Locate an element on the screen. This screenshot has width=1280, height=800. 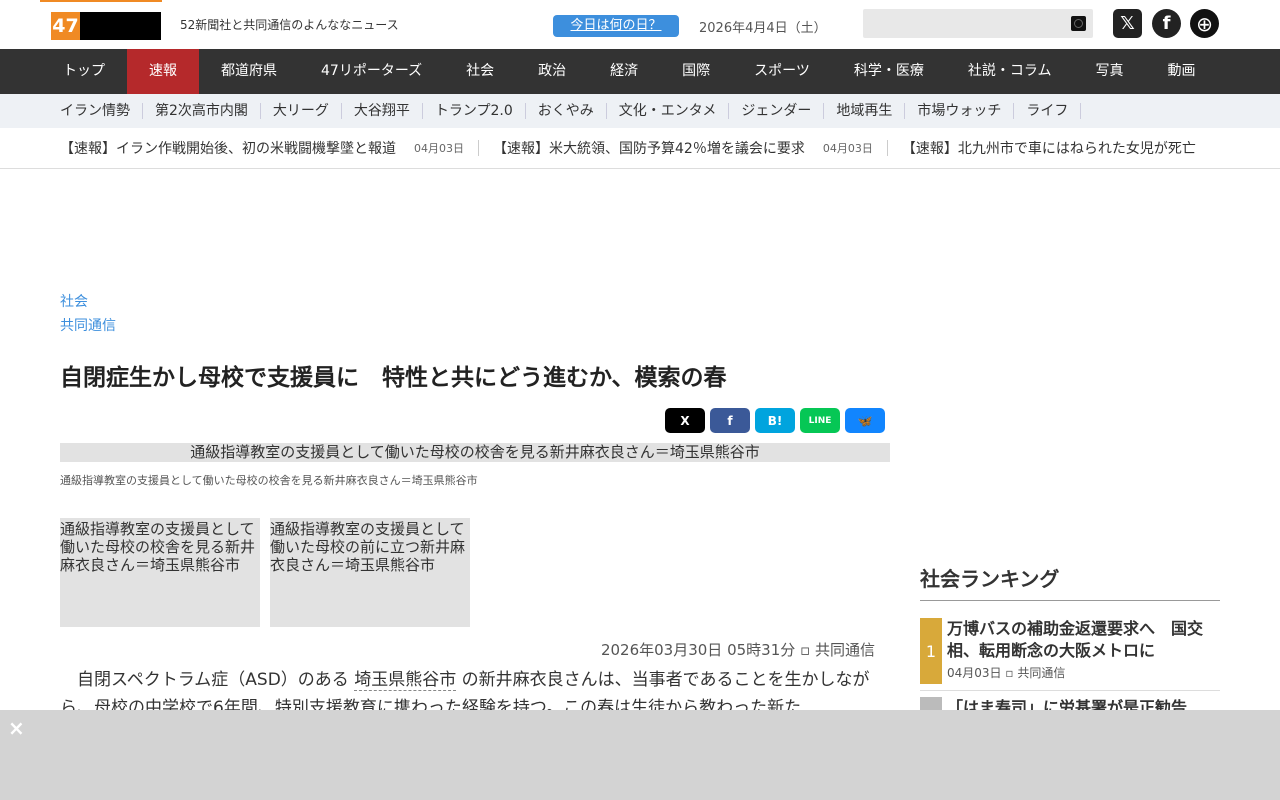
nav-item: 都道府県 is located at coordinates (249, 71).